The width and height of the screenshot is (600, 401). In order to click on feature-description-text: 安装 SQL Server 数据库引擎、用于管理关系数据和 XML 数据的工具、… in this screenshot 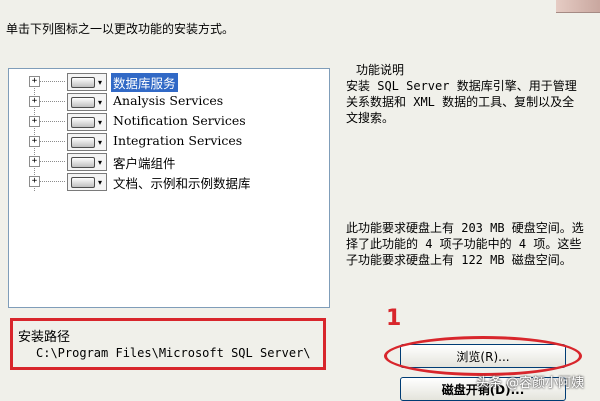, I will do `click(461, 102)`.